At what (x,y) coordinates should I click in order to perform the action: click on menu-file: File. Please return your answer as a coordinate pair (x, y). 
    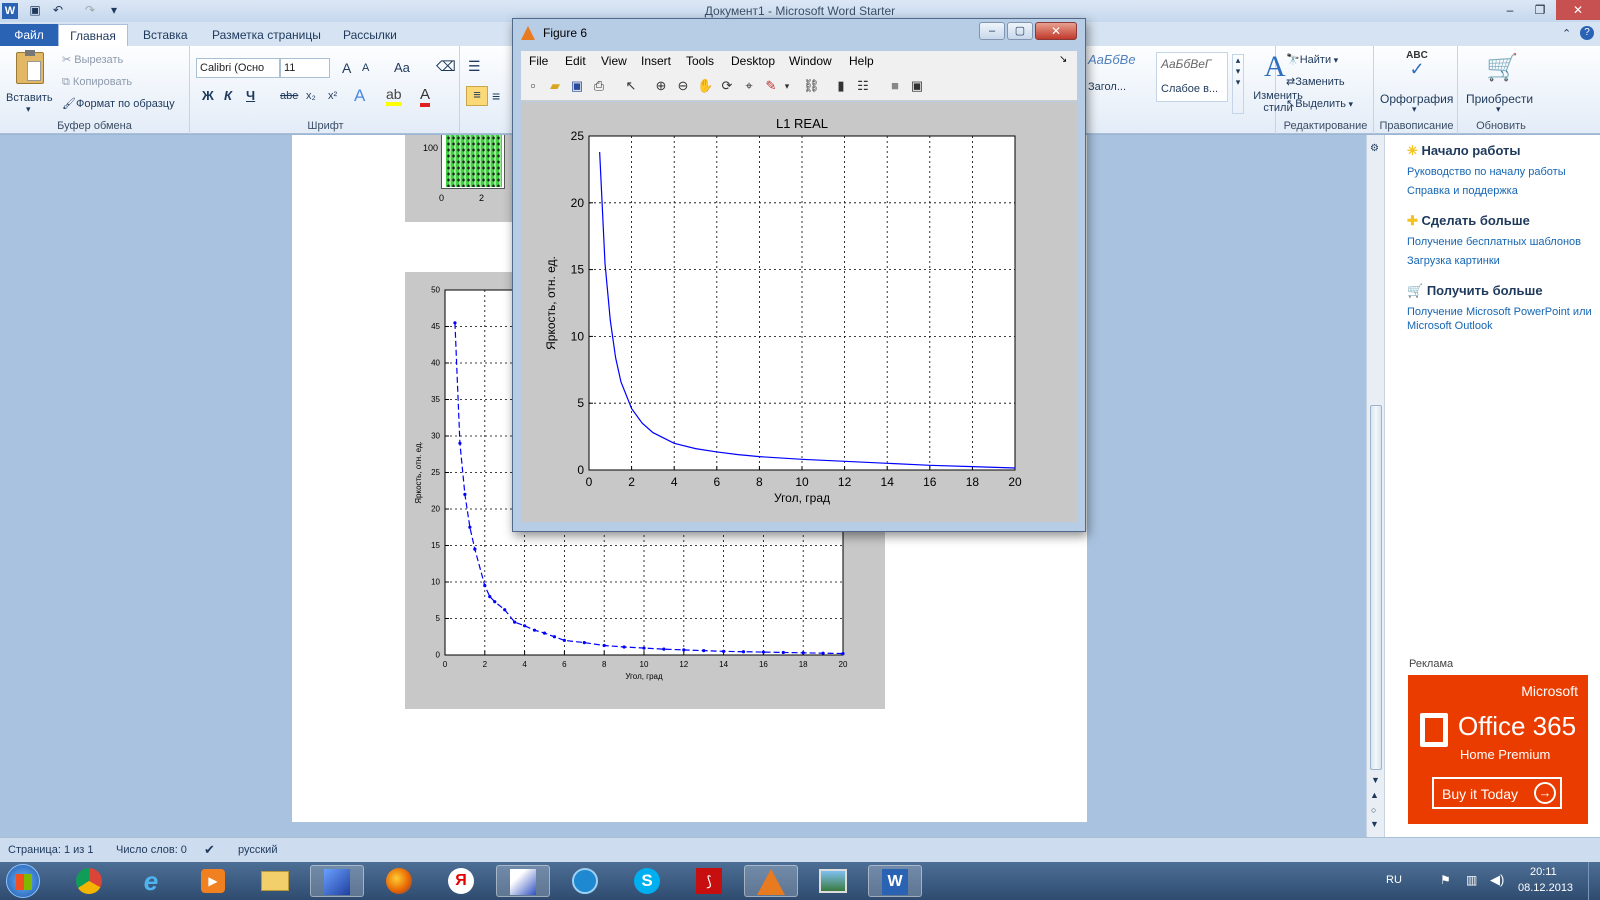
    Looking at the image, I should click on (538, 61).